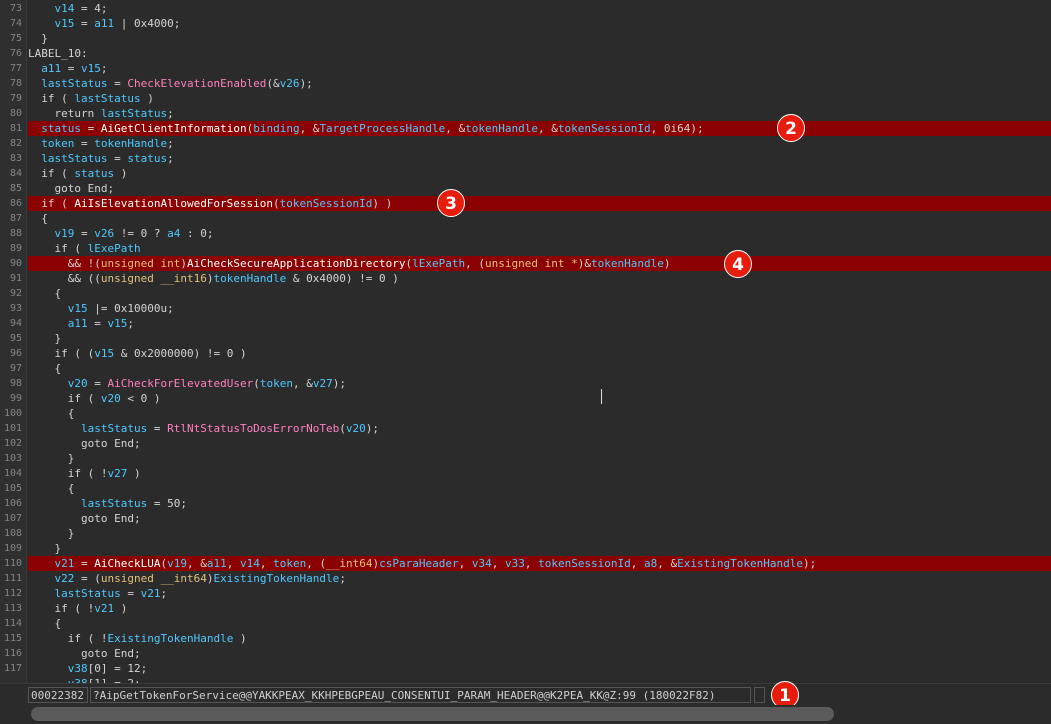 The width and height of the screenshot is (1051, 724). I want to click on code-line: 95 }, so click(525, 338).